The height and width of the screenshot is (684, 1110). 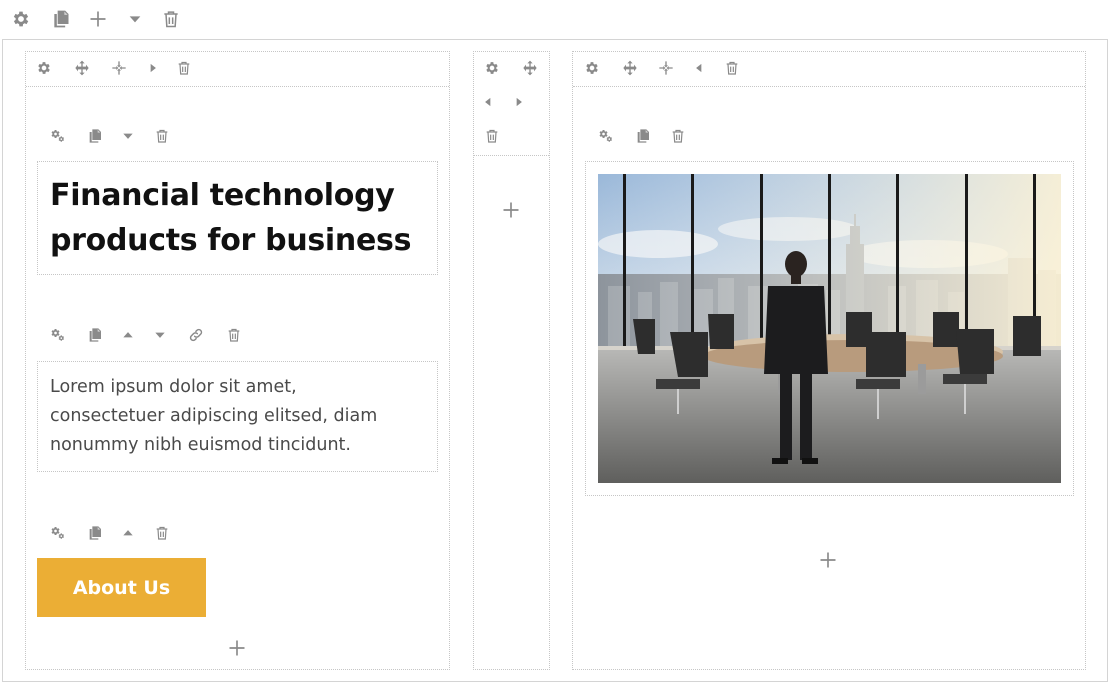 What do you see at coordinates (214, 416) in the screenshot?
I see `body-text-line-2: consectetuer adipiscing elitsed, diam` at bounding box center [214, 416].